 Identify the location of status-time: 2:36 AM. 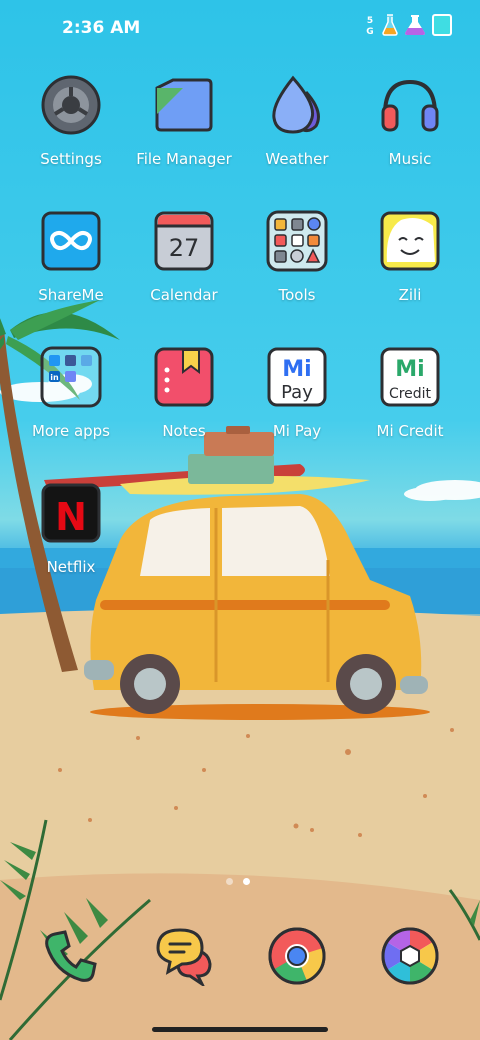
(101, 28).